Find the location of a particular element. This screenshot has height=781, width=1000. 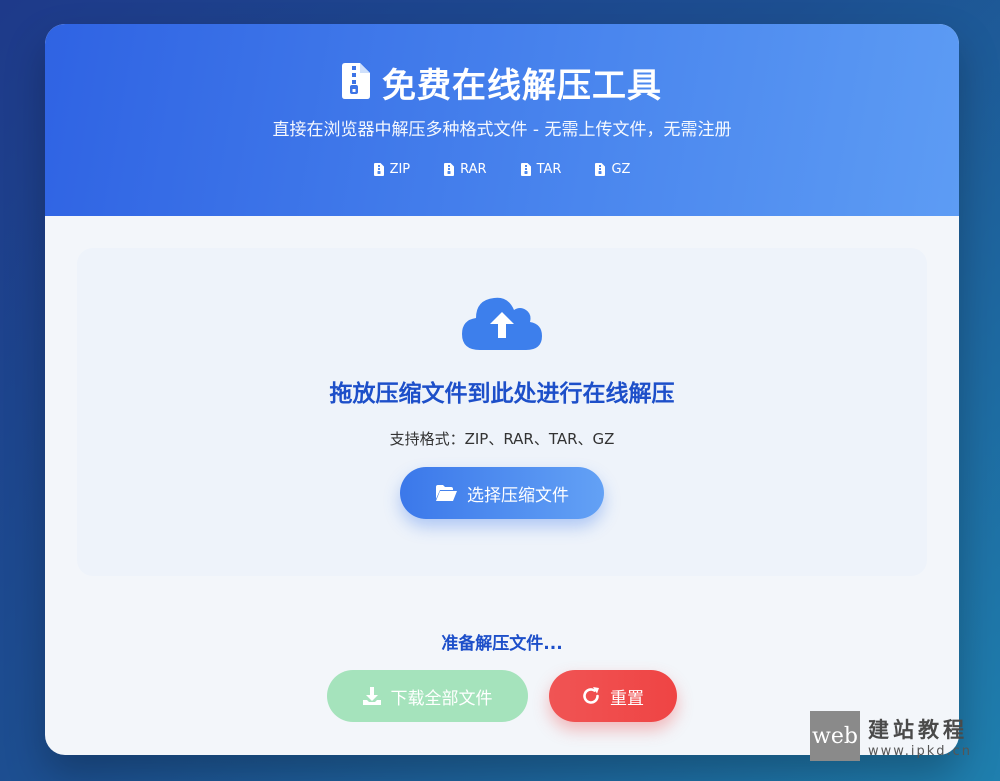

format-badge-tar: TAR is located at coordinates (541, 169).